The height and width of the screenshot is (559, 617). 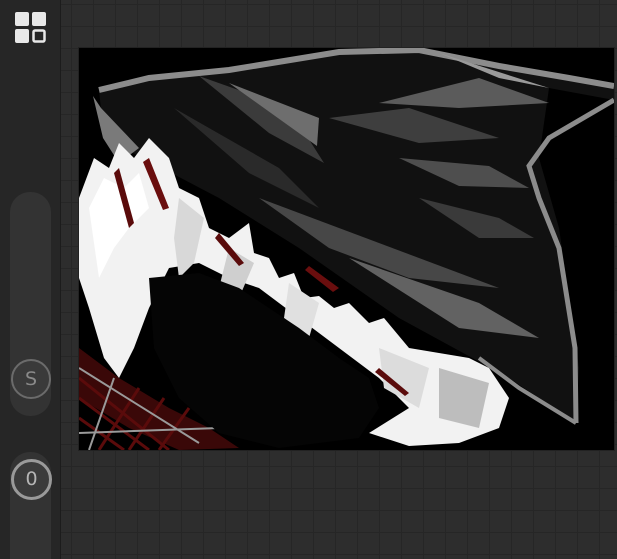 What do you see at coordinates (30, 27) in the screenshot?
I see `grid-layout-icon` at bounding box center [30, 27].